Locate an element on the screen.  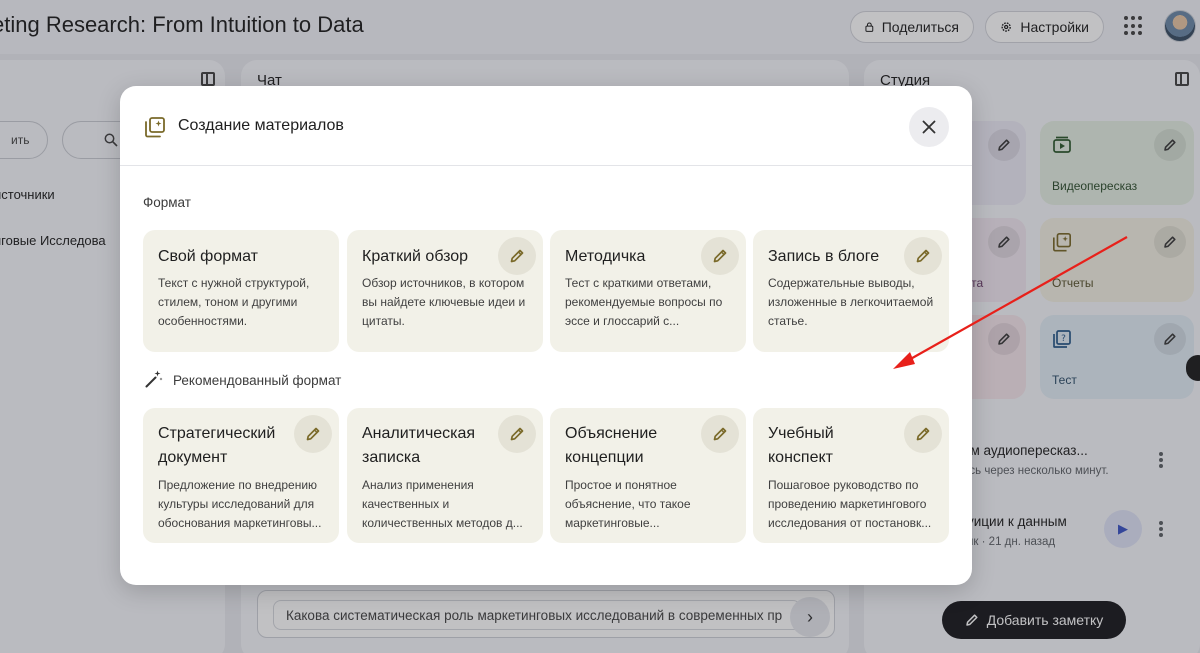
card-title: Запись в блоге is located at coordinates (824, 256).